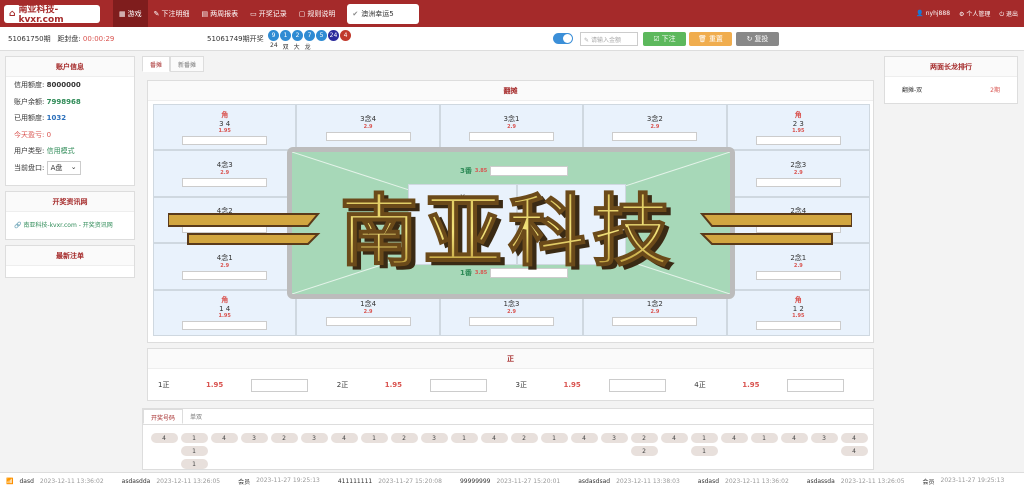 The image size is (1024, 490). What do you see at coordinates (761, 39) in the screenshot?
I see `repeat-label: 复投` at bounding box center [761, 39].